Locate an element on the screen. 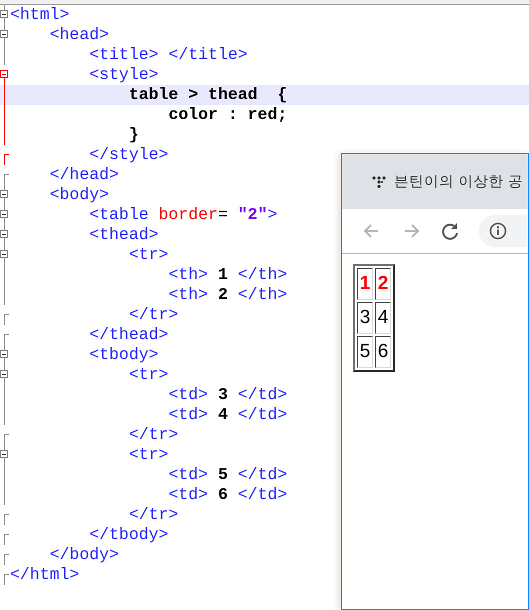  address-bar is located at coordinates (503, 231).